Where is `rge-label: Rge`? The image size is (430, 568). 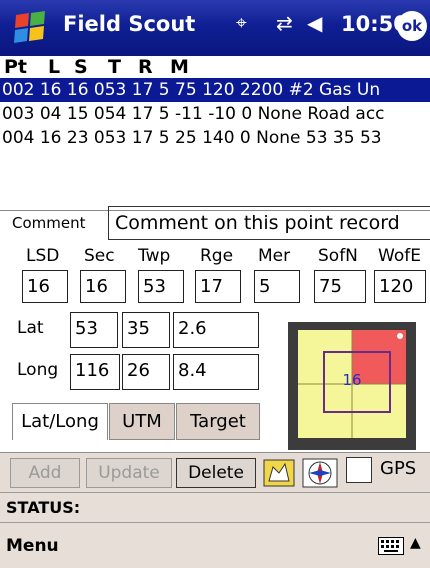
rge-label: Rge is located at coordinates (217, 256).